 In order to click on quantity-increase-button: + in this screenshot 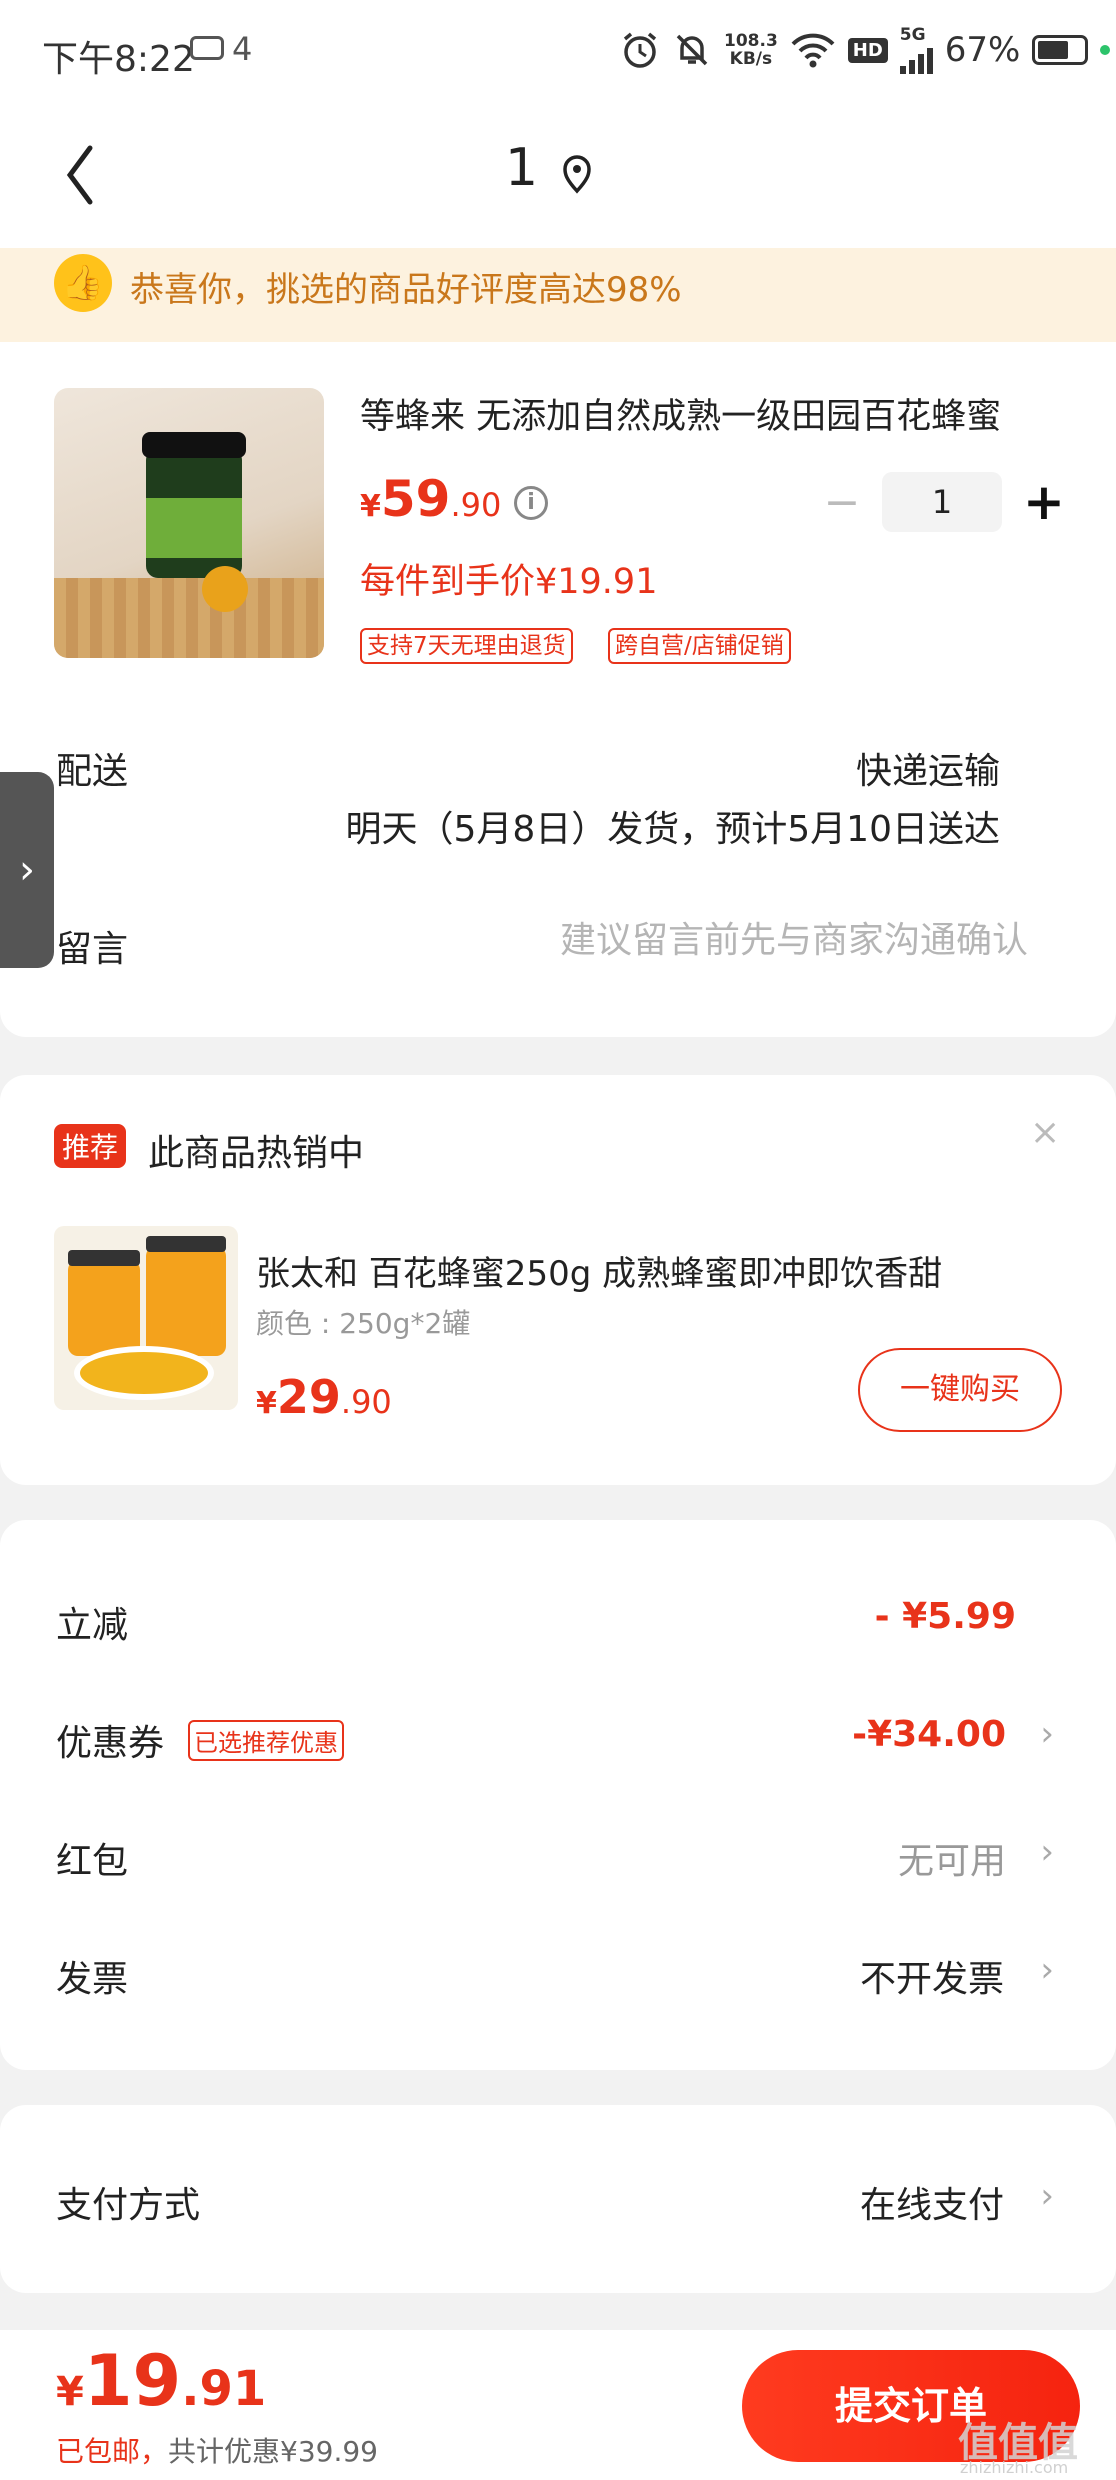, I will do `click(1044, 502)`.